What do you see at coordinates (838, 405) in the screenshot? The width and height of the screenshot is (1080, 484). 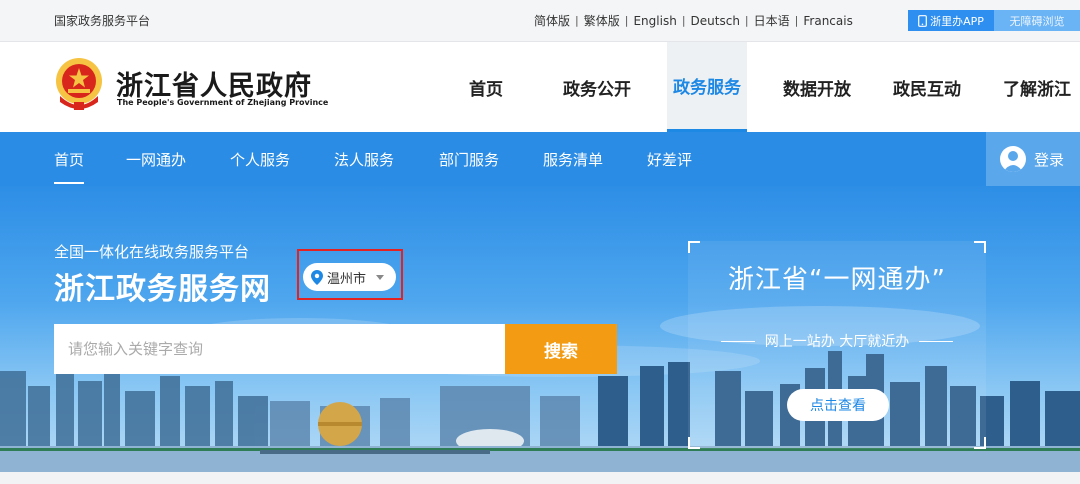 I see `view-details-button: 点击查看` at bounding box center [838, 405].